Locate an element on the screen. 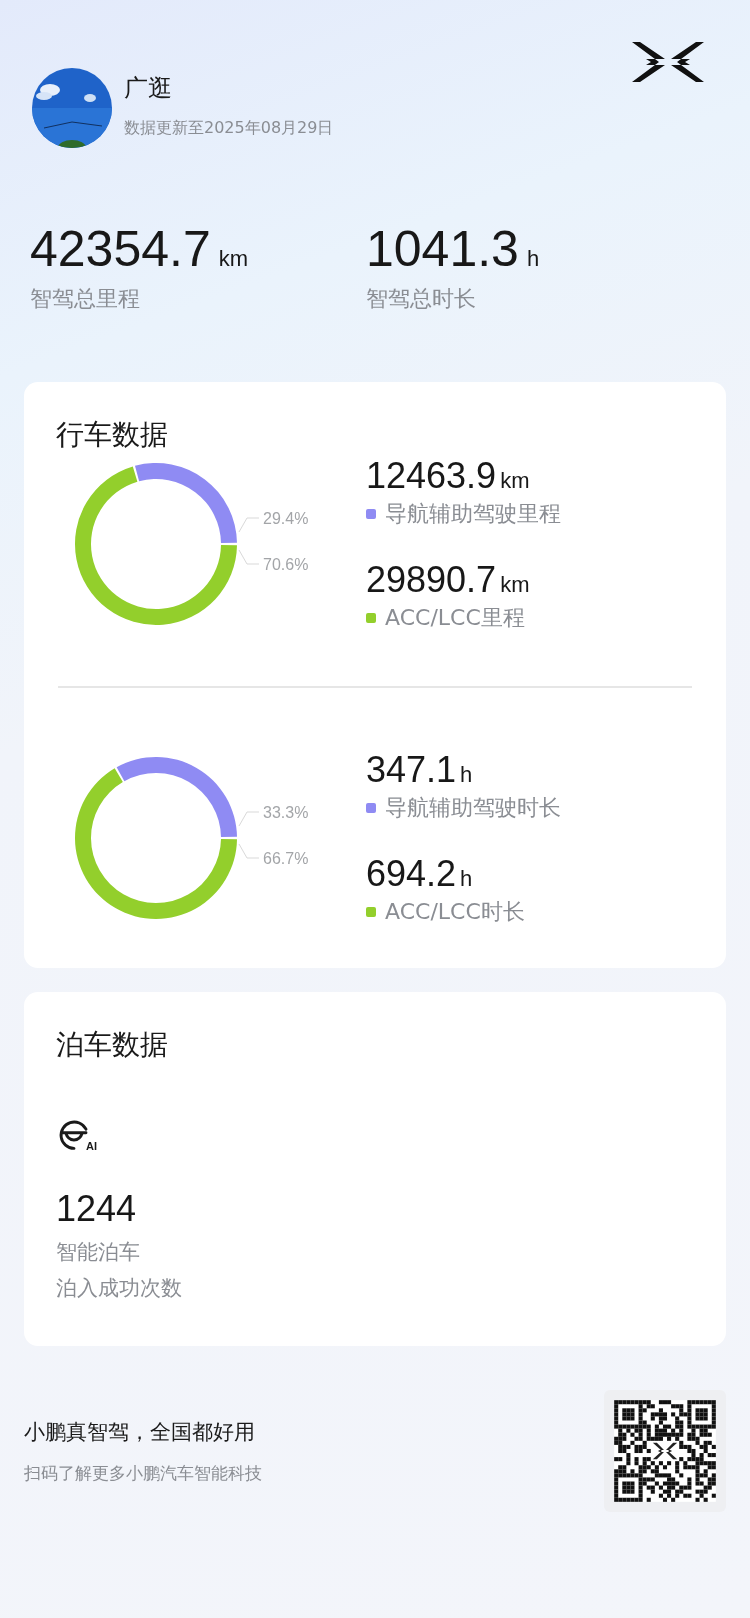 This screenshot has height=1618, width=750. stat-value: 29890.7 is located at coordinates (431, 580).